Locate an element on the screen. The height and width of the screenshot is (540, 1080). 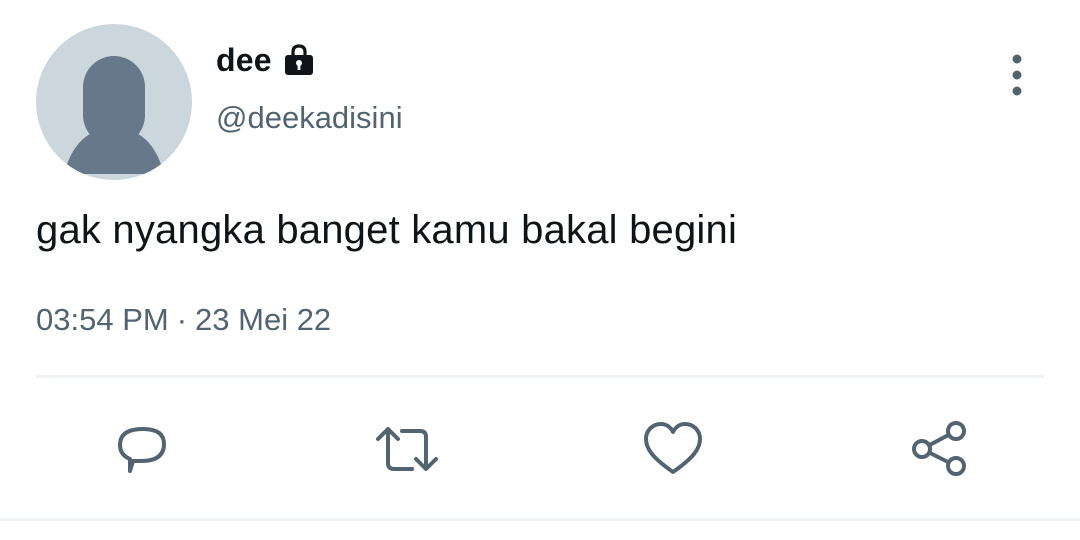
tweet-meta: 03:54 PM · 23 Mei 22 is located at coordinates (183, 320).